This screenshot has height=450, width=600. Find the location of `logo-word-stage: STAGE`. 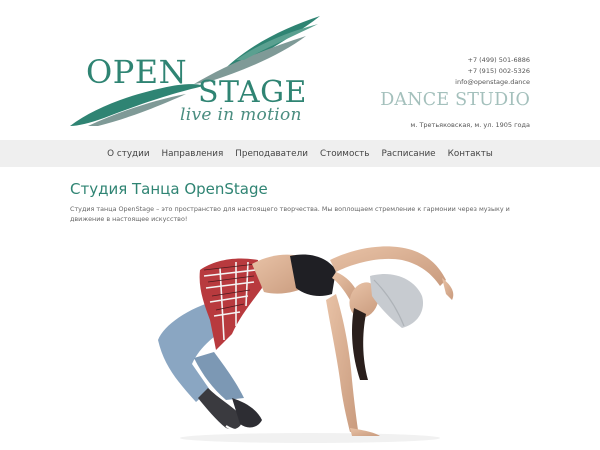

logo-word-stage: STAGE is located at coordinates (252, 92).